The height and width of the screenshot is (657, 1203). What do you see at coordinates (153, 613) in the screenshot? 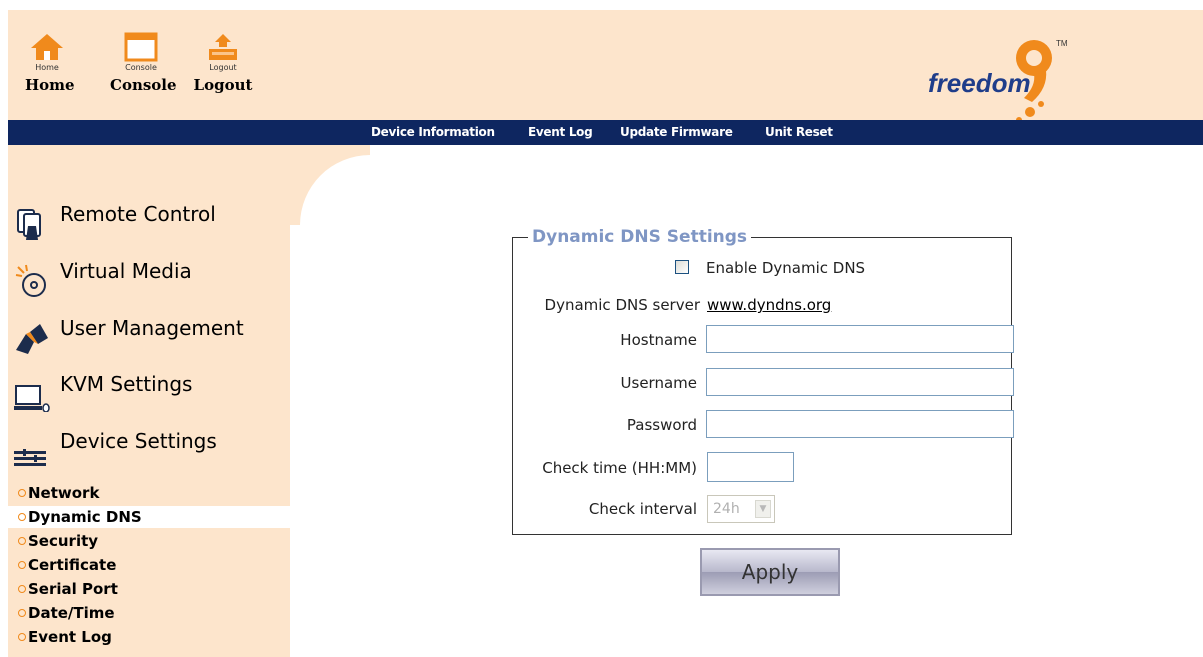
I see `sidebar-sub-date-time: Date/Time` at bounding box center [153, 613].